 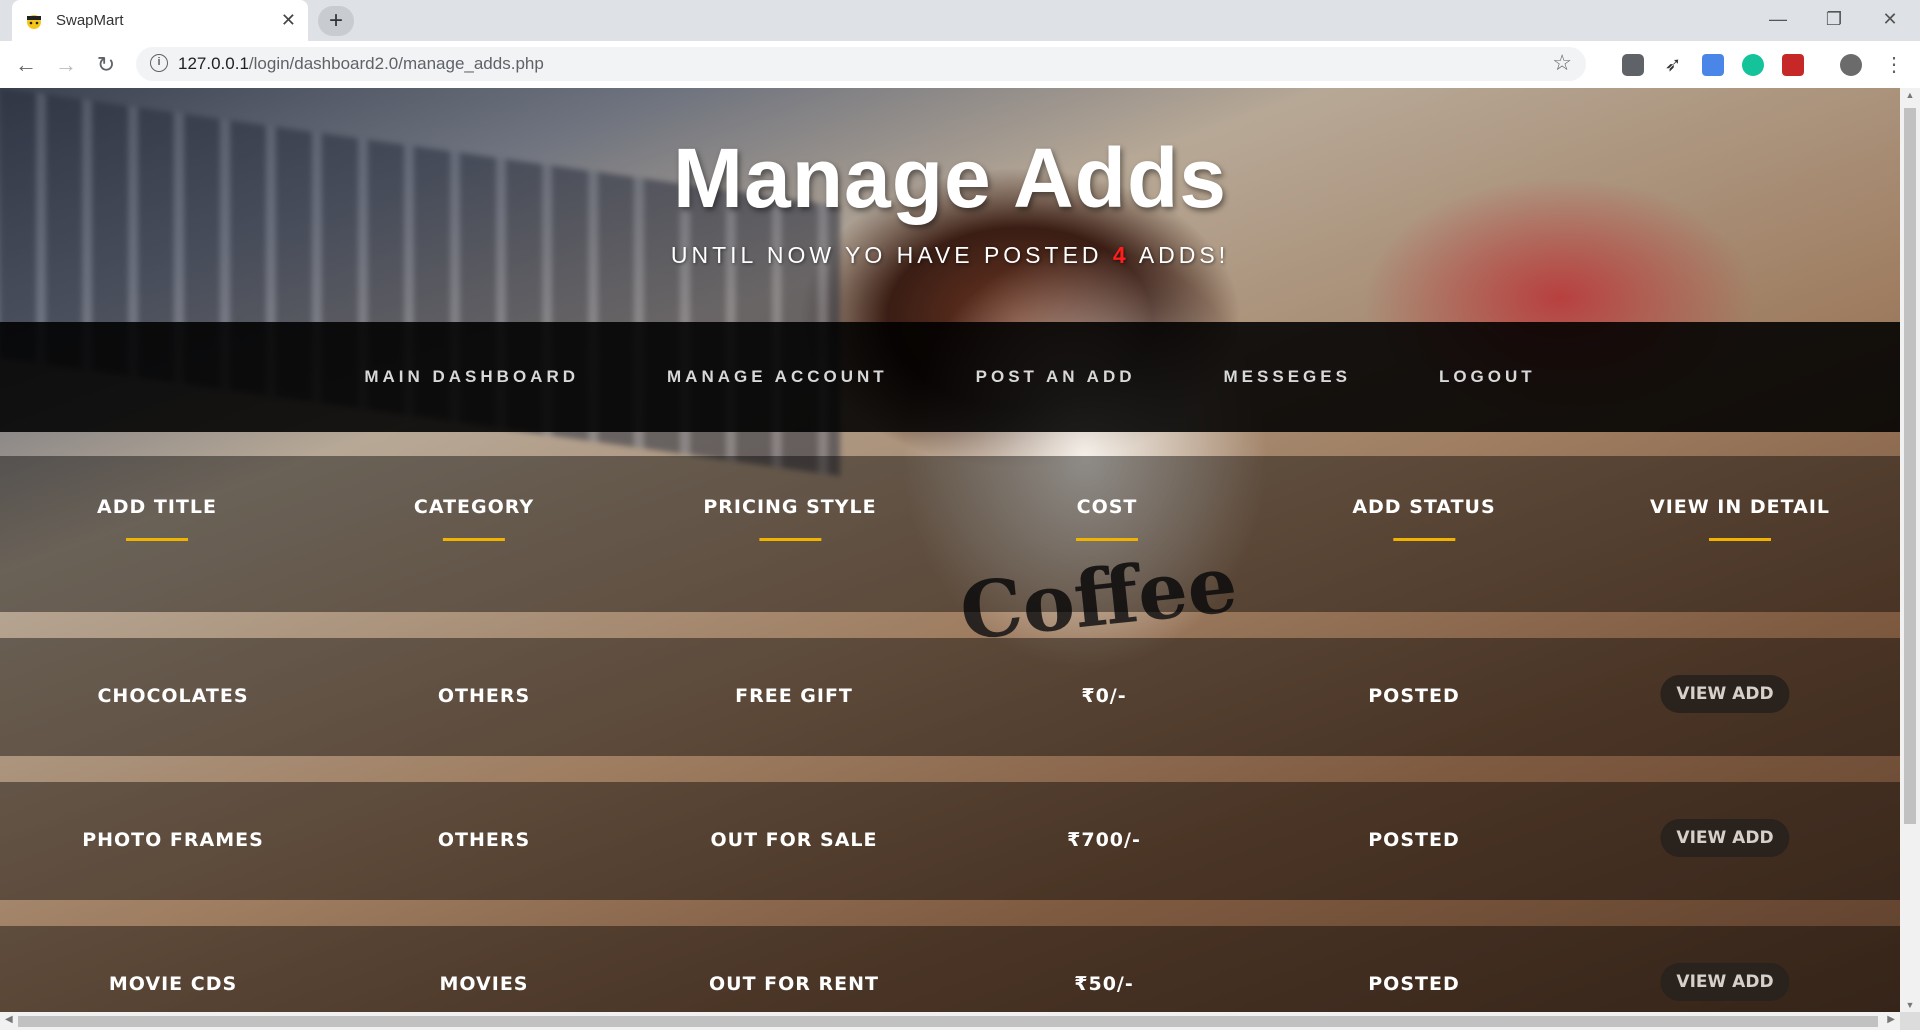 I want to click on forward-icon: →, so click(x=66, y=65).